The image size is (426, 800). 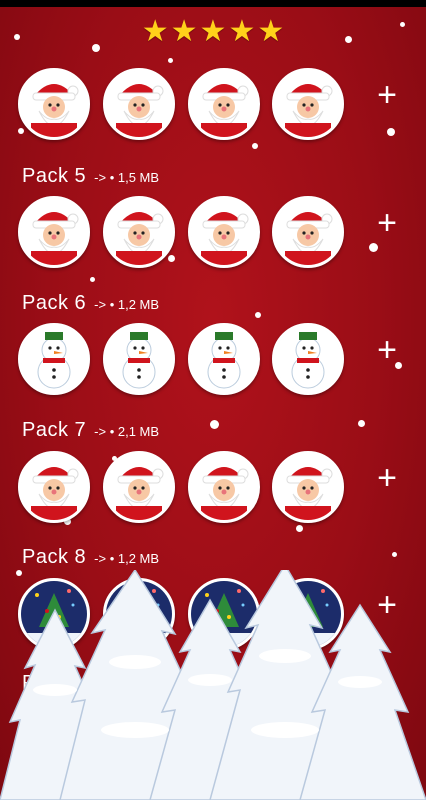 What do you see at coordinates (90, 430) in the screenshot?
I see `pack-header: Pack 7 -> • 2,1 MB` at bounding box center [90, 430].